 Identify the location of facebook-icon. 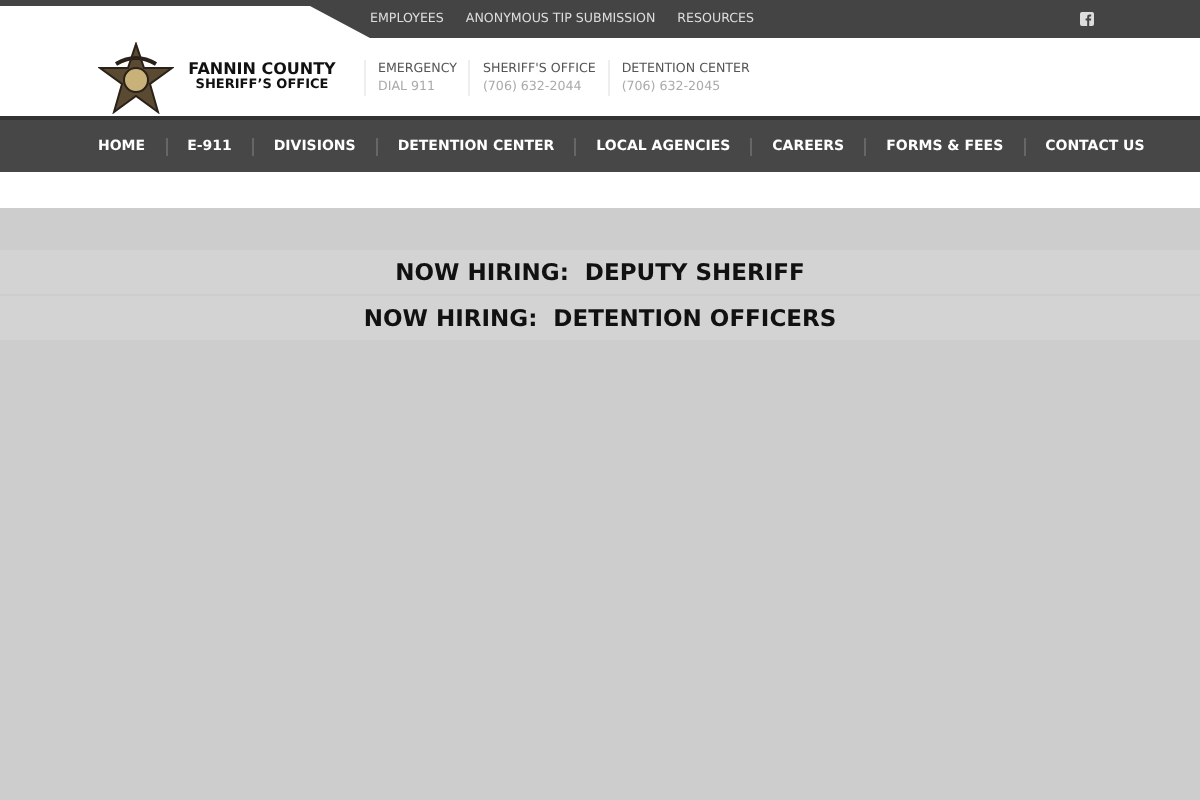
(1087, 19).